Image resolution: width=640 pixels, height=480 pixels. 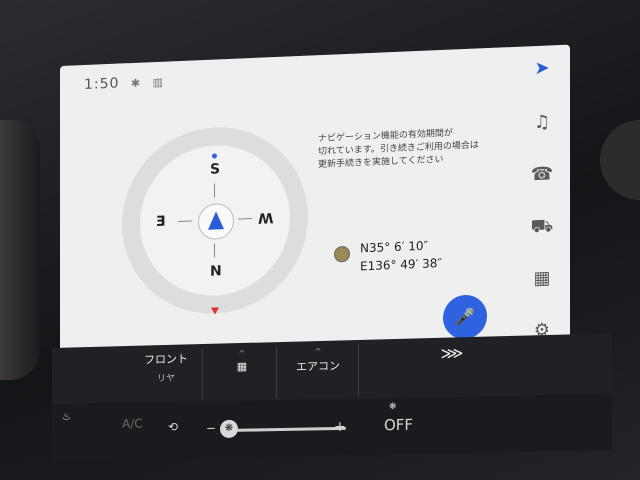 I want to click on location-icon, so click(x=342, y=254).